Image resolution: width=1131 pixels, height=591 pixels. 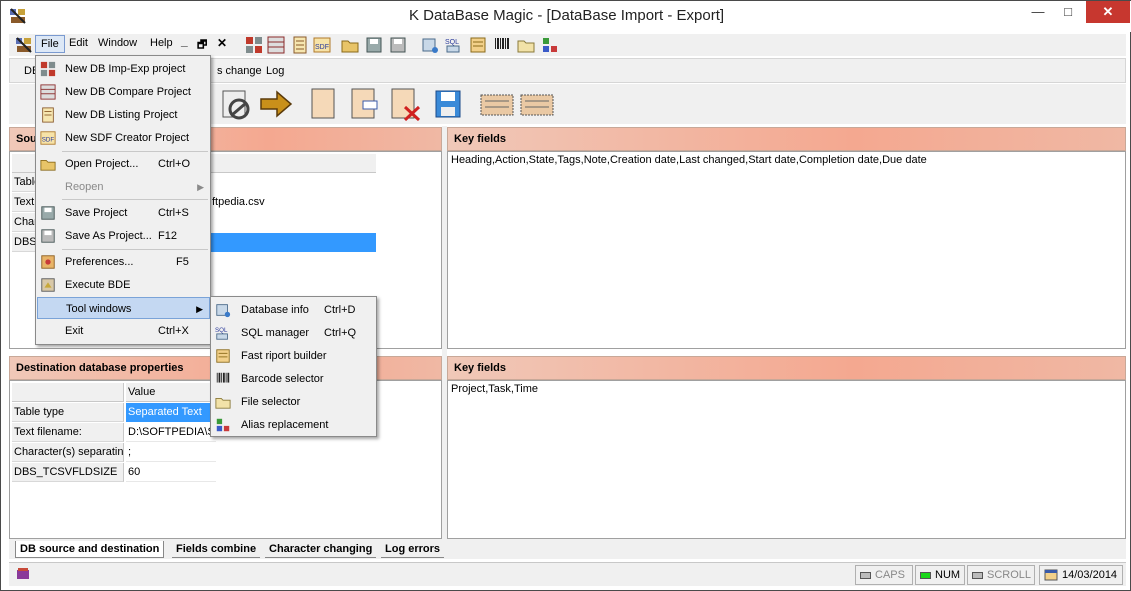 I want to click on doc-tab-char-change: s change, so click(x=239, y=71).